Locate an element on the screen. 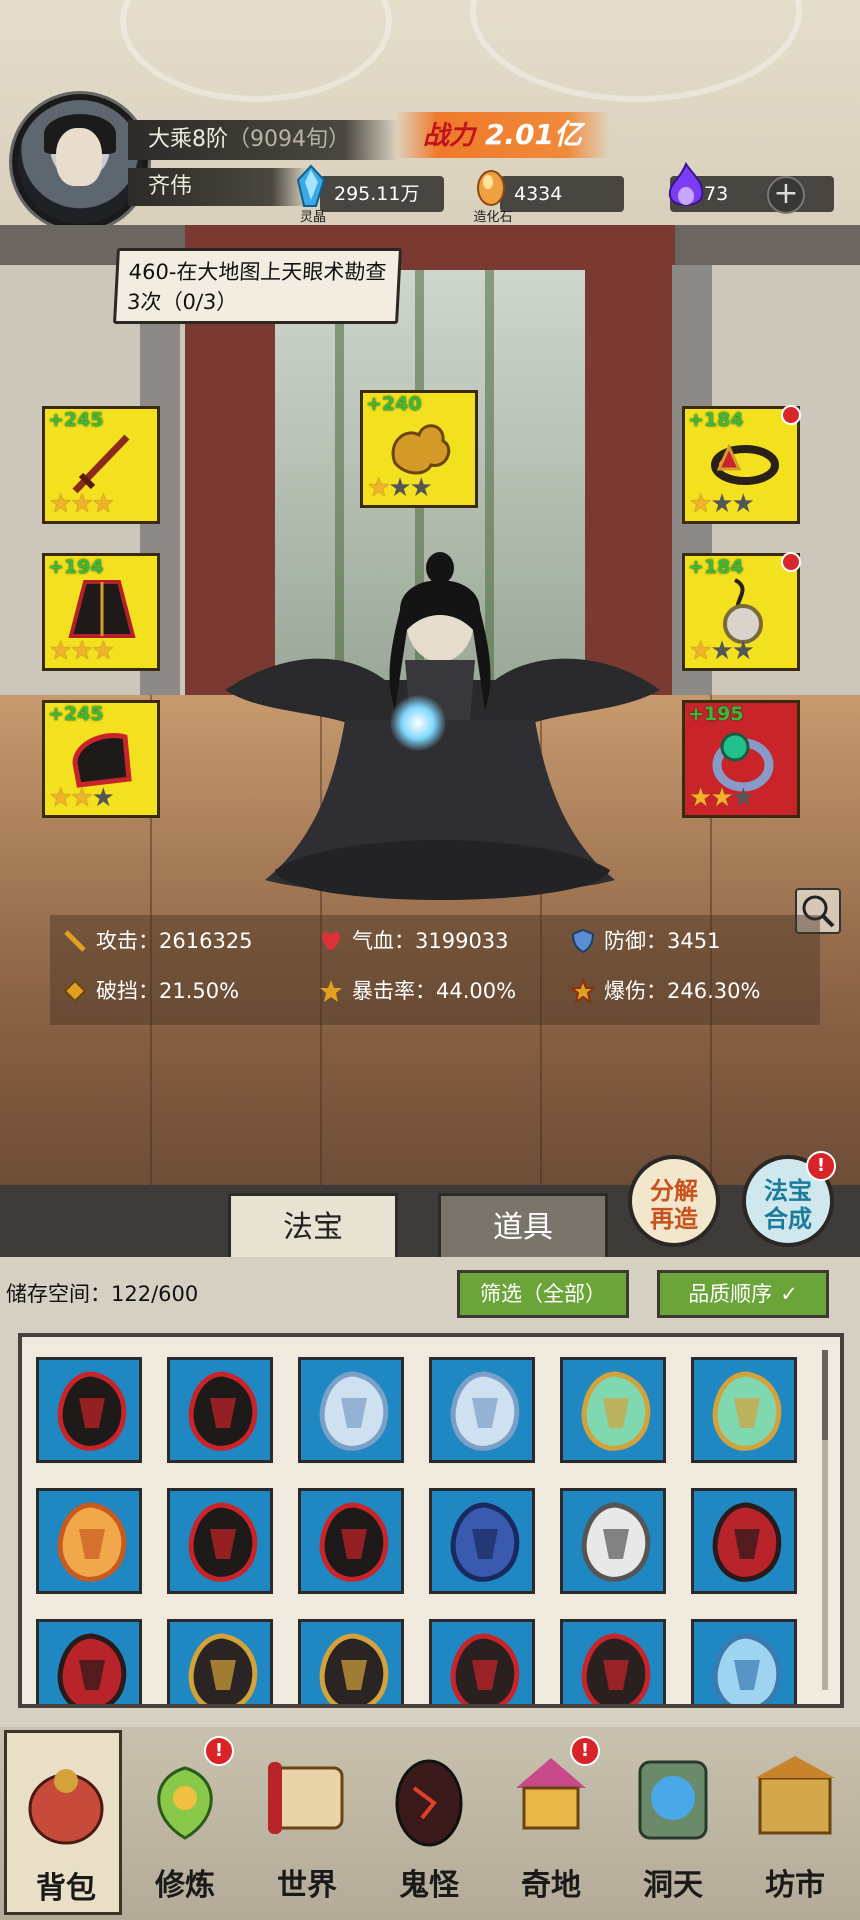 This screenshot has width=860, height=1920. resource-creation-stone: 造化石 4334 is located at coordinates (548, 197).